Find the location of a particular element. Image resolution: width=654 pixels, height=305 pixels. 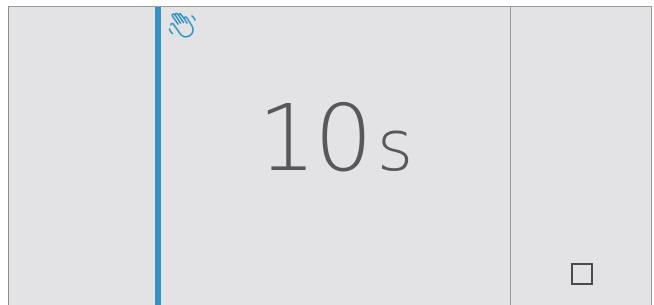

timer-value: 10 is located at coordinates (315, 138).